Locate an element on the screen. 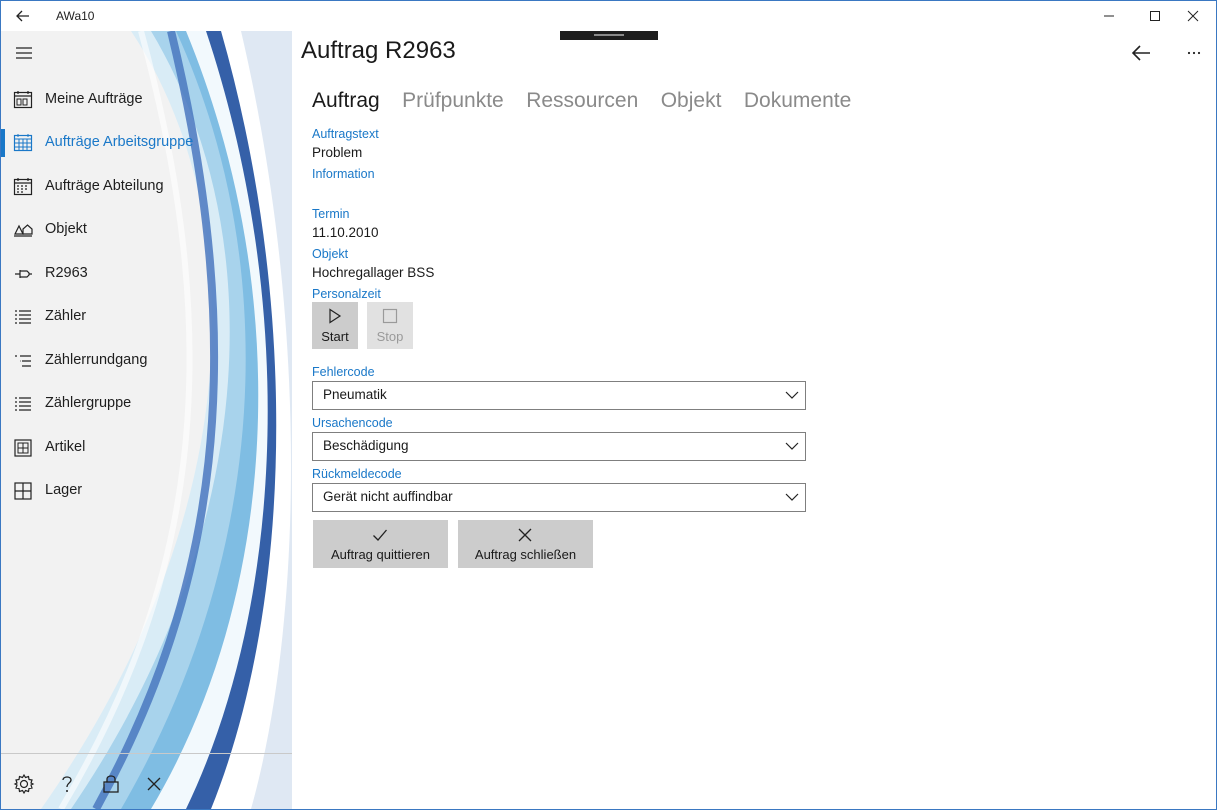 Image resolution: width=1217 pixels, height=810 pixels. tab-dokumente: Dokumente is located at coordinates (797, 101).